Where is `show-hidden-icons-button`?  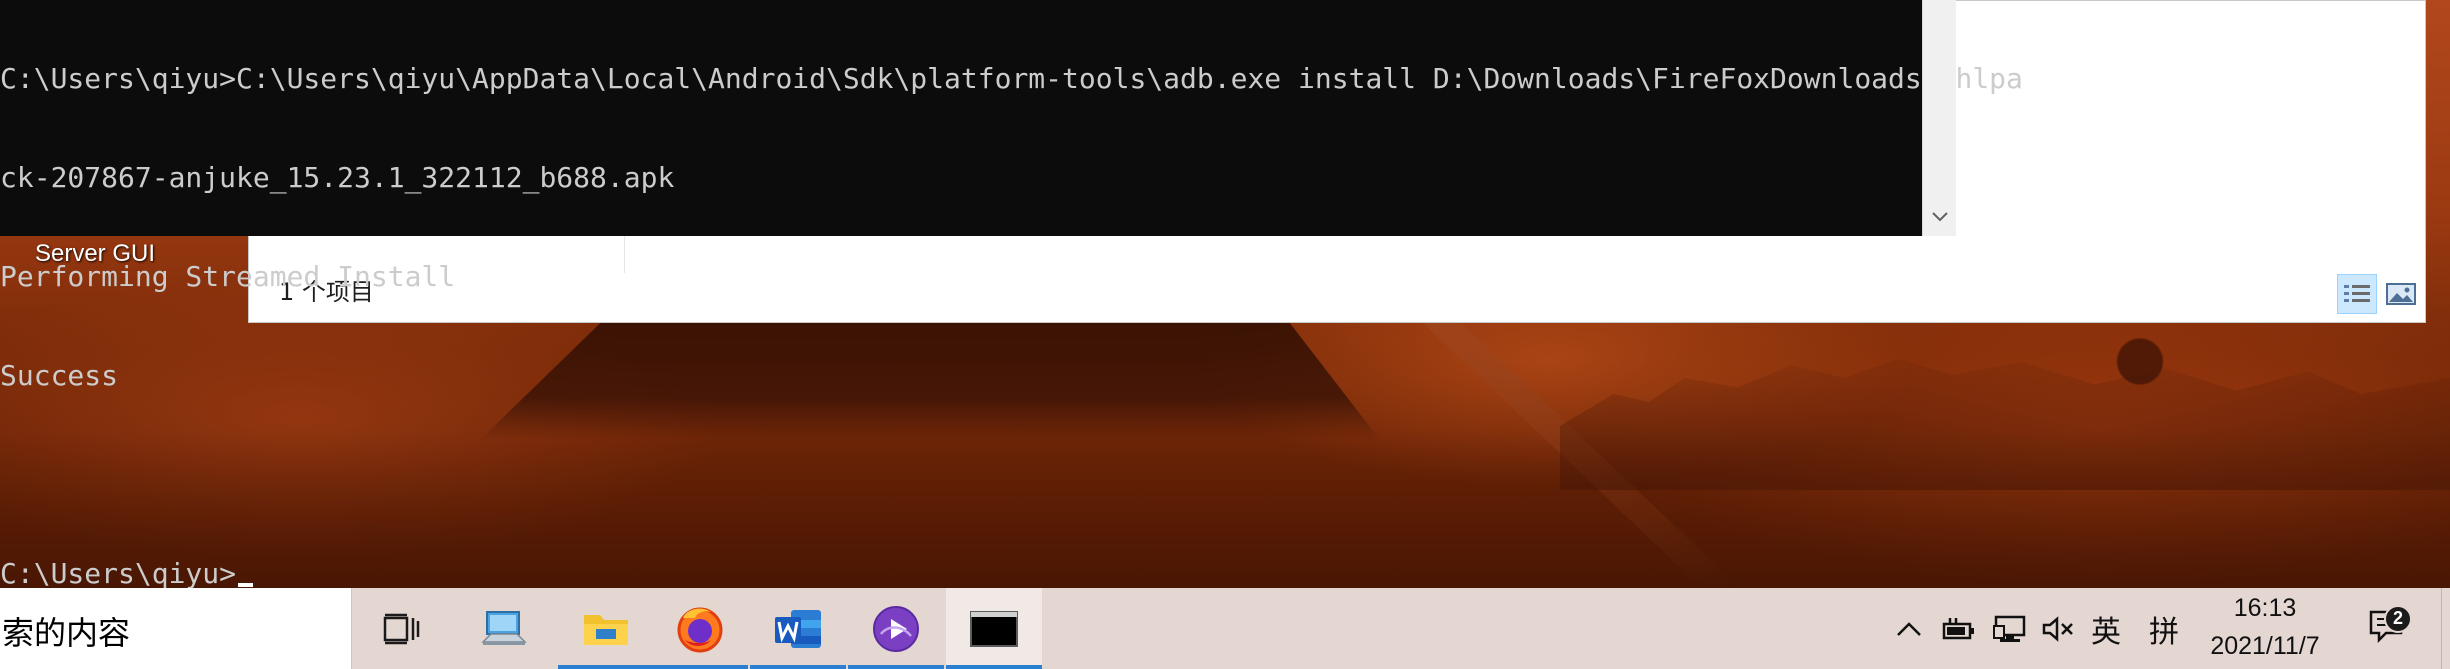
show-hidden-icons-button is located at coordinates (1909, 628).